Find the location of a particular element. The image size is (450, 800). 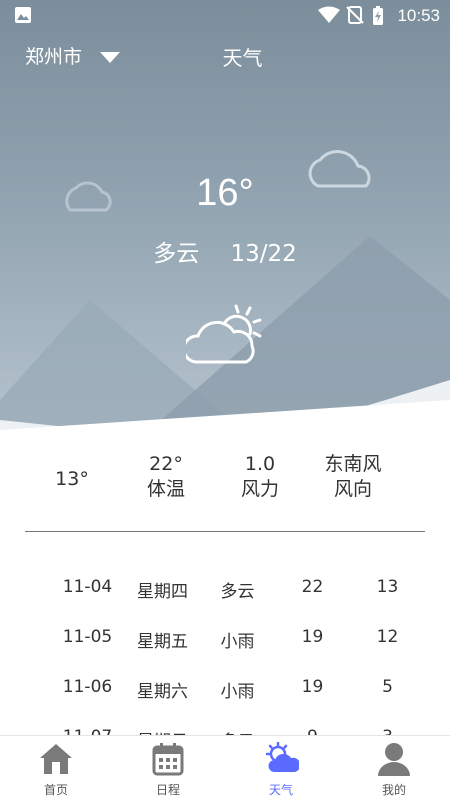

current-temperature: 16° is located at coordinates (225, 193).